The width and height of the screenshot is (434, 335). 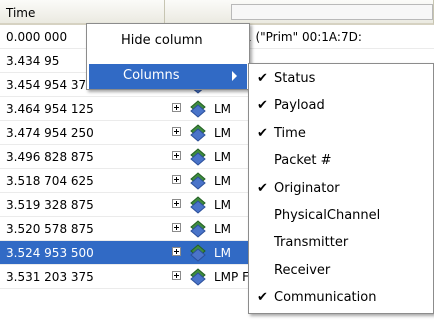 I want to click on column-header-filter-box, so click(x=332, y=12).